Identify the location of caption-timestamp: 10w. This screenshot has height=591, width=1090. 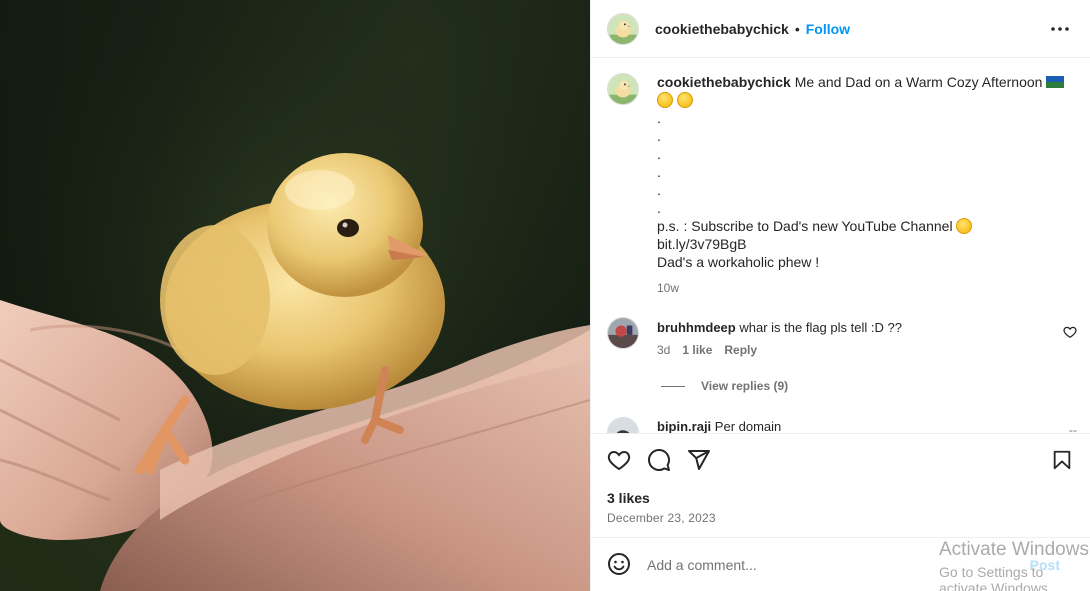
(862, 288).